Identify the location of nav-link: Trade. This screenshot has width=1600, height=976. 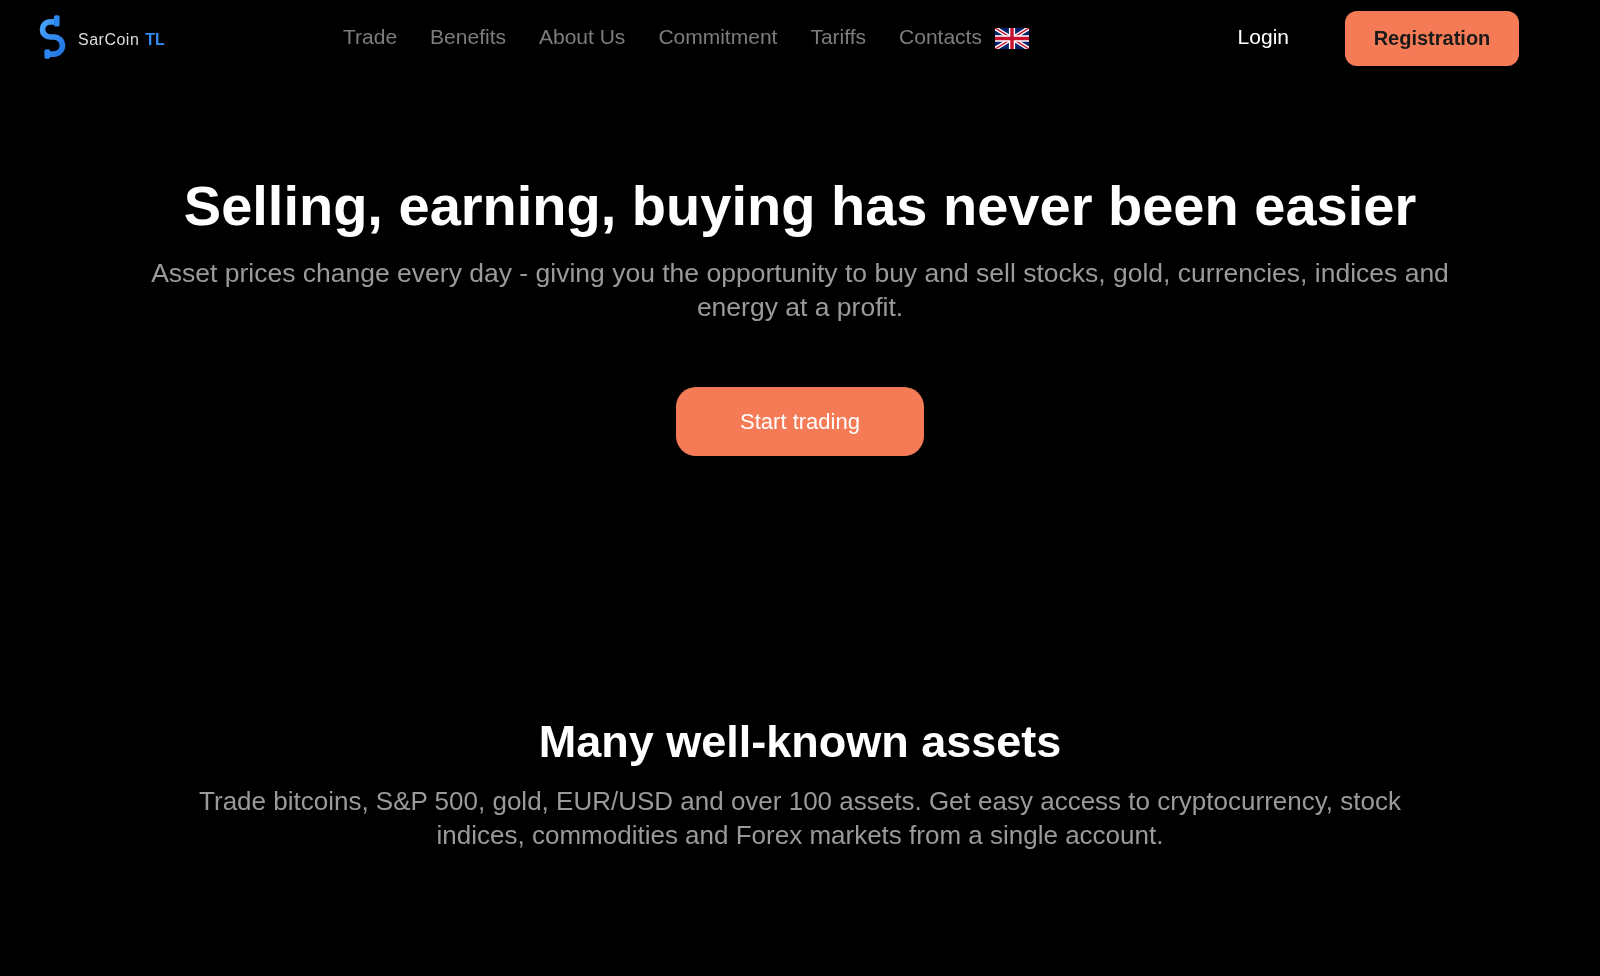
(370, 37).